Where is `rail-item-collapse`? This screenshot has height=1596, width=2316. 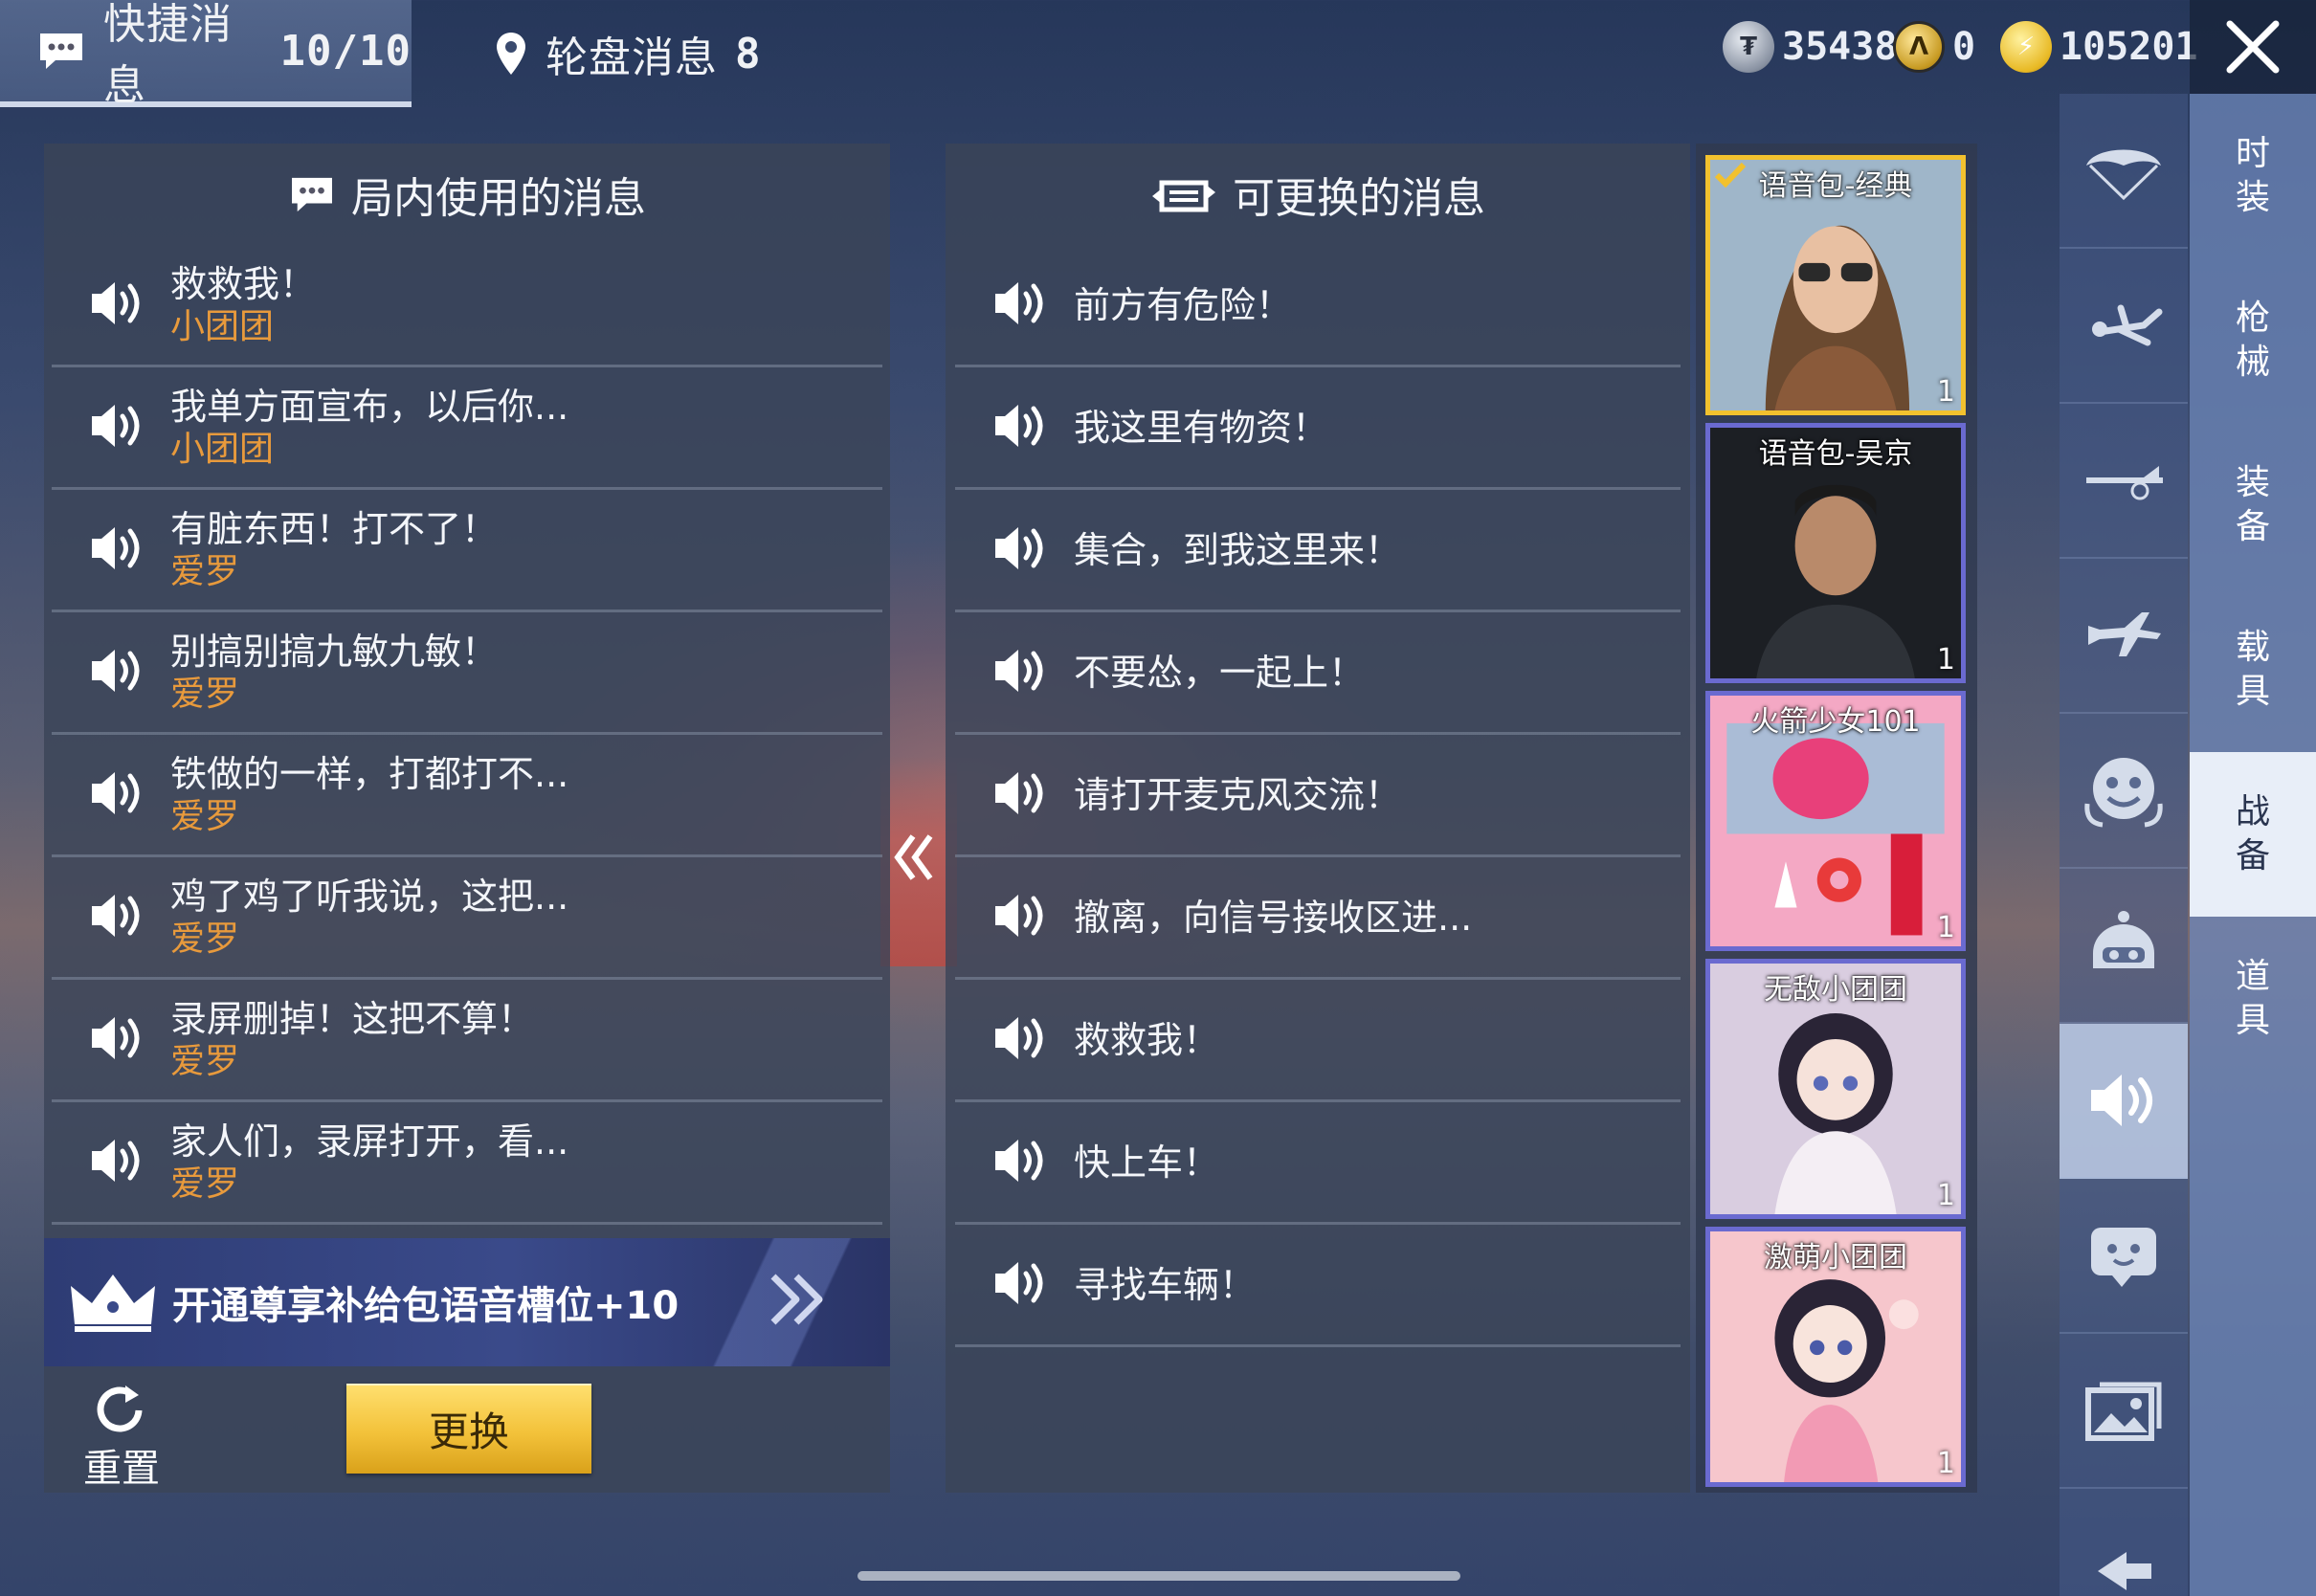
rail-item-collapse is located at coordinates (2124, 1543).